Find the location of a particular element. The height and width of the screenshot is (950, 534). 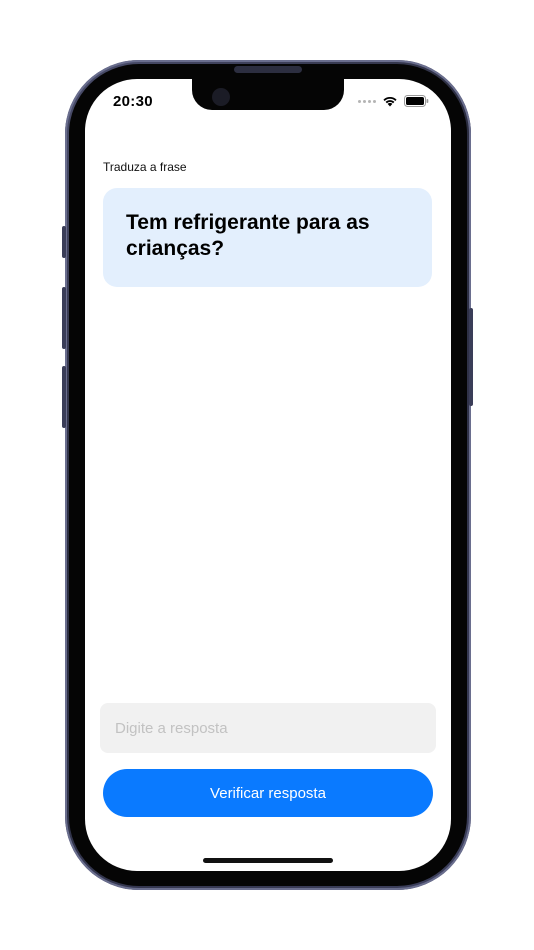

volume-down-button is located at coordinates (64, 397).